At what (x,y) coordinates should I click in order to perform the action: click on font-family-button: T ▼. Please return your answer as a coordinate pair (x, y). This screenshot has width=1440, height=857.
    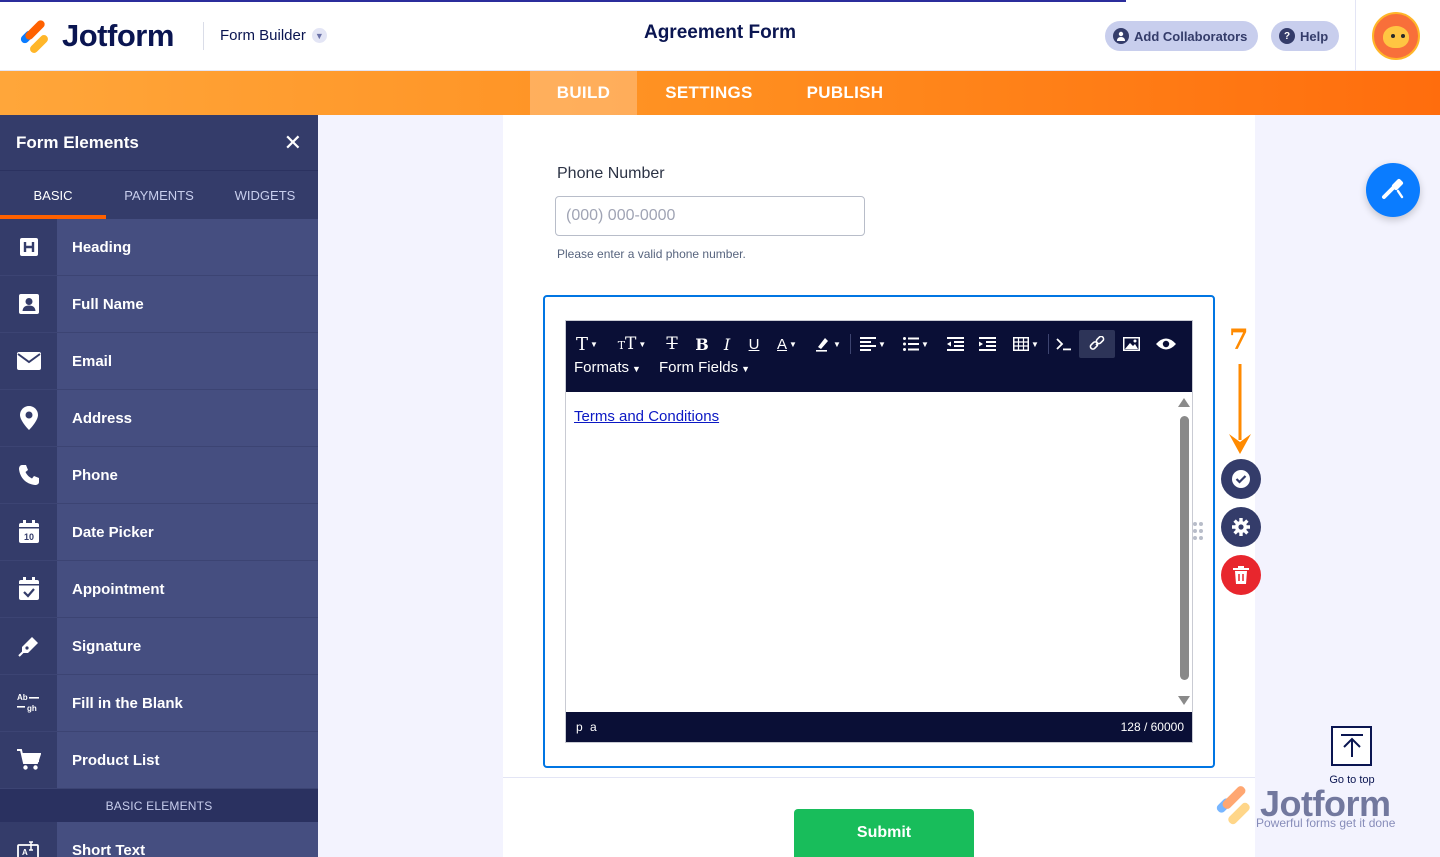
    Looking at the image, I should click on (587, 344).